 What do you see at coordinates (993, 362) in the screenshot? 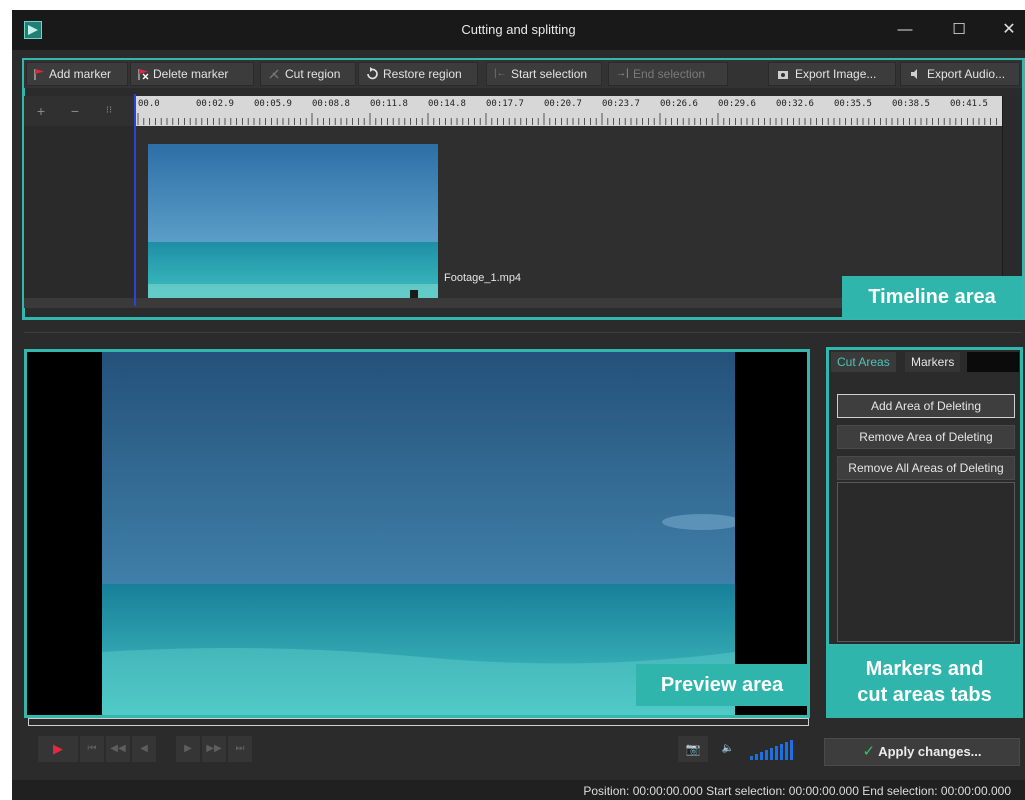
I see `tab-strip-spacer` at bounding box center [993, 362].